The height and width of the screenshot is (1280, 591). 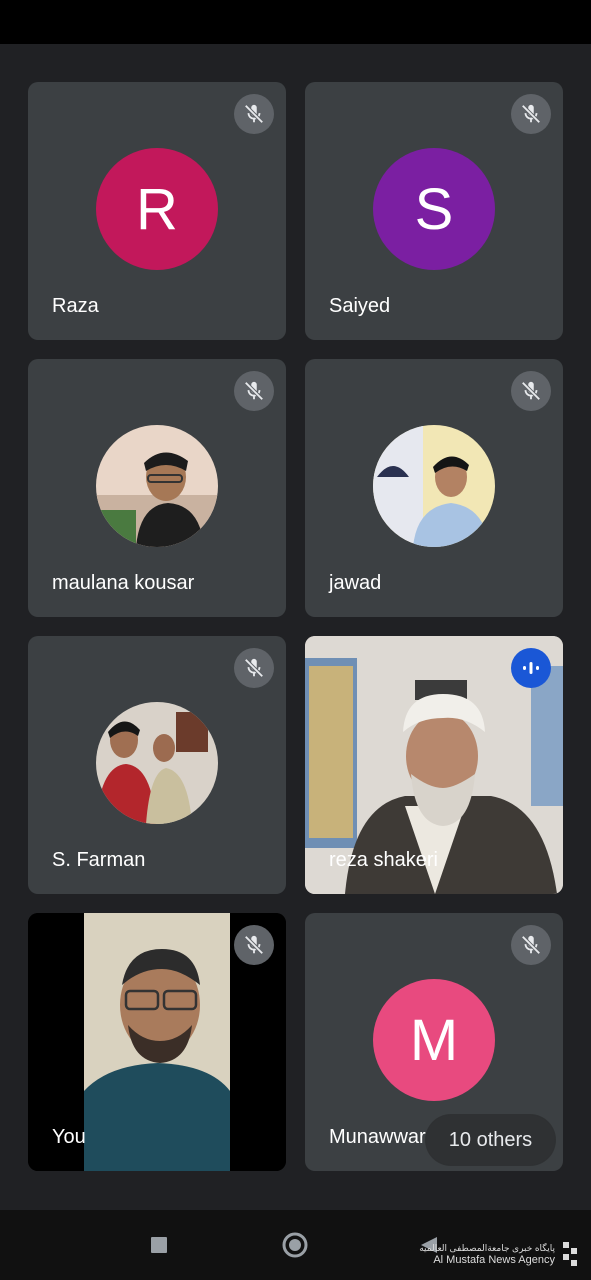 What do you see at coordinates (355, 583) in the screenshot?
I see `participant-name: jawad` at bounding box center [355, 583].